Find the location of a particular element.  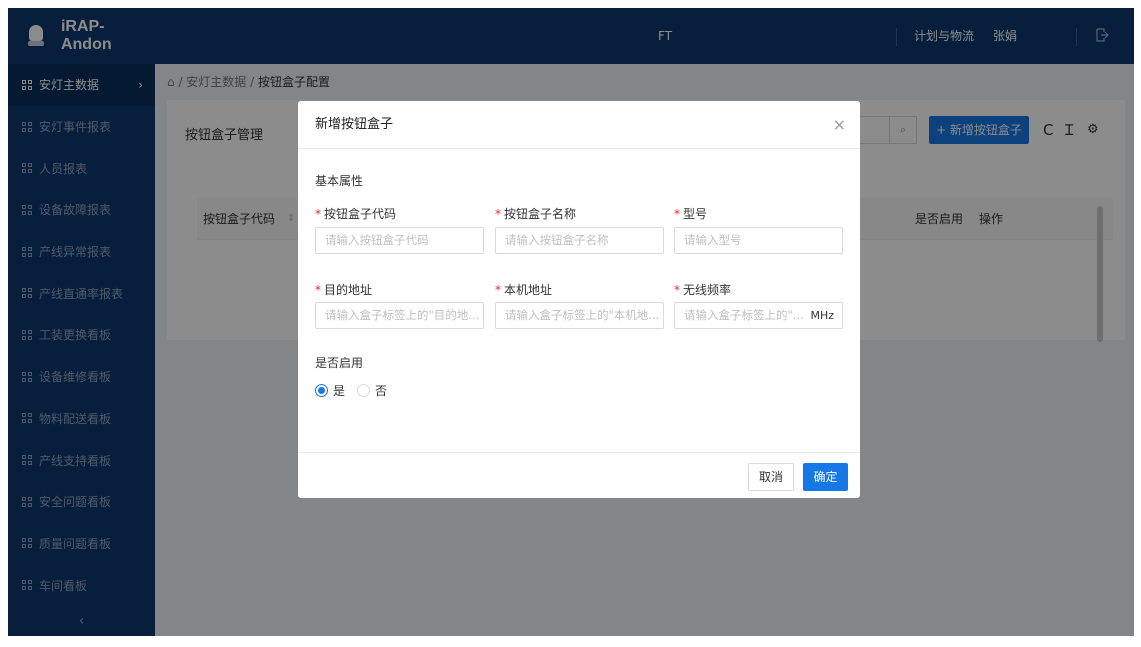

field-label-text: 本机地址 is located at coordinates (528, 290).